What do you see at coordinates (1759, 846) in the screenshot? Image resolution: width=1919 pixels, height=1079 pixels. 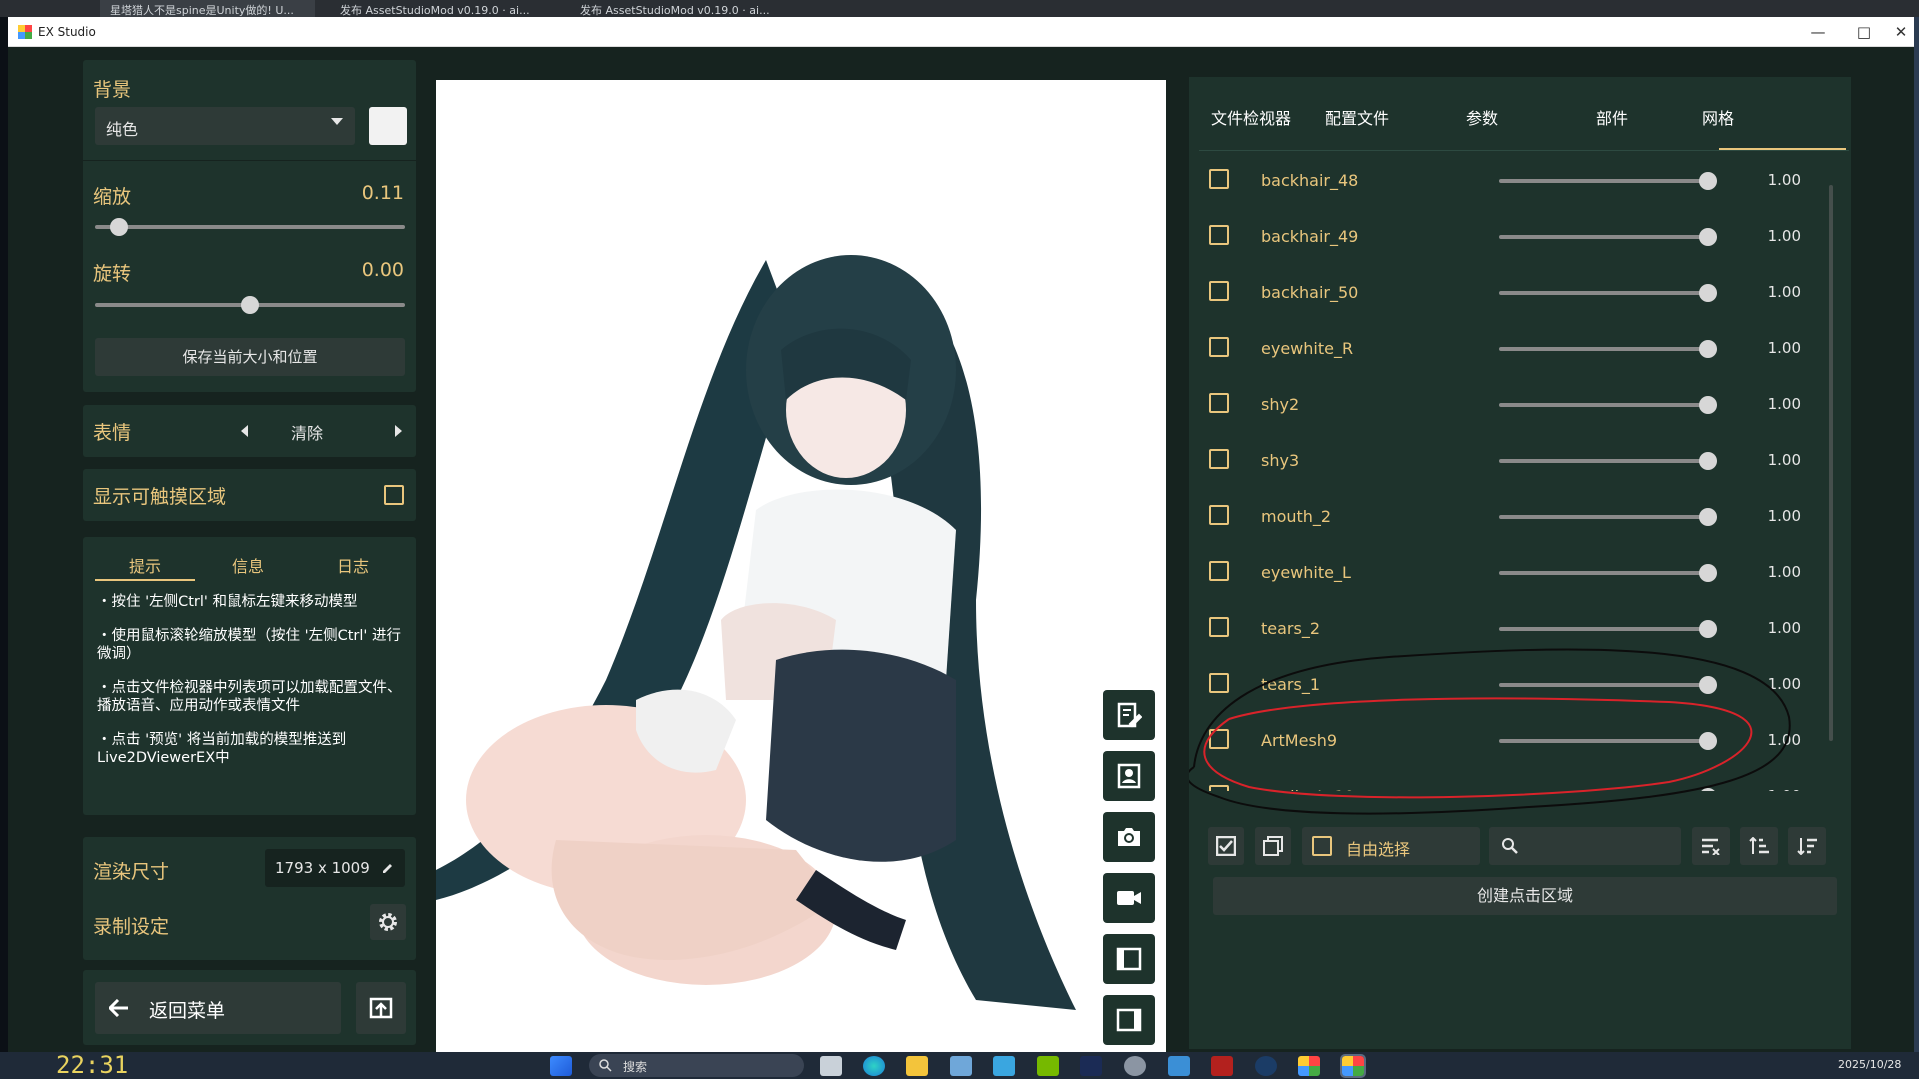 I see `sort-ascending-button` at bounding box center [1759, 846].